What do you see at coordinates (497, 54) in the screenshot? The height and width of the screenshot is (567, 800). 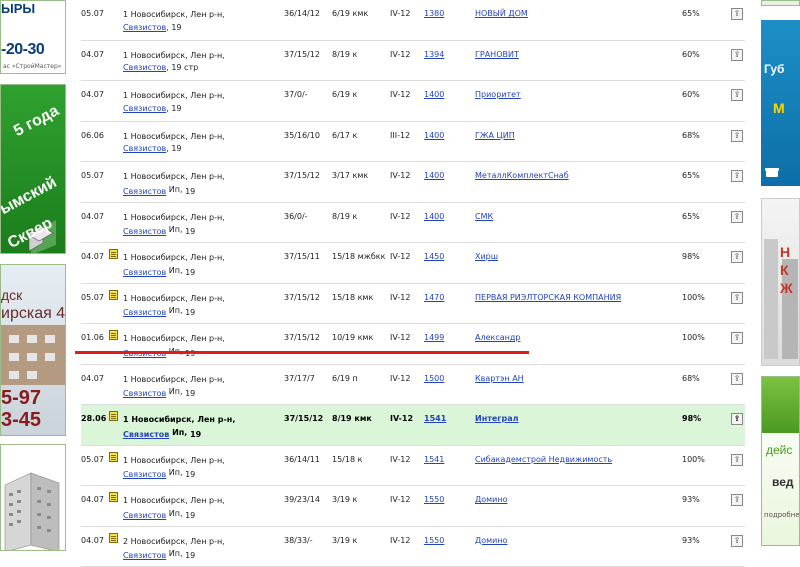 I see `agency-link: ГРАНОВИТ` at bounding box center [497, 54].